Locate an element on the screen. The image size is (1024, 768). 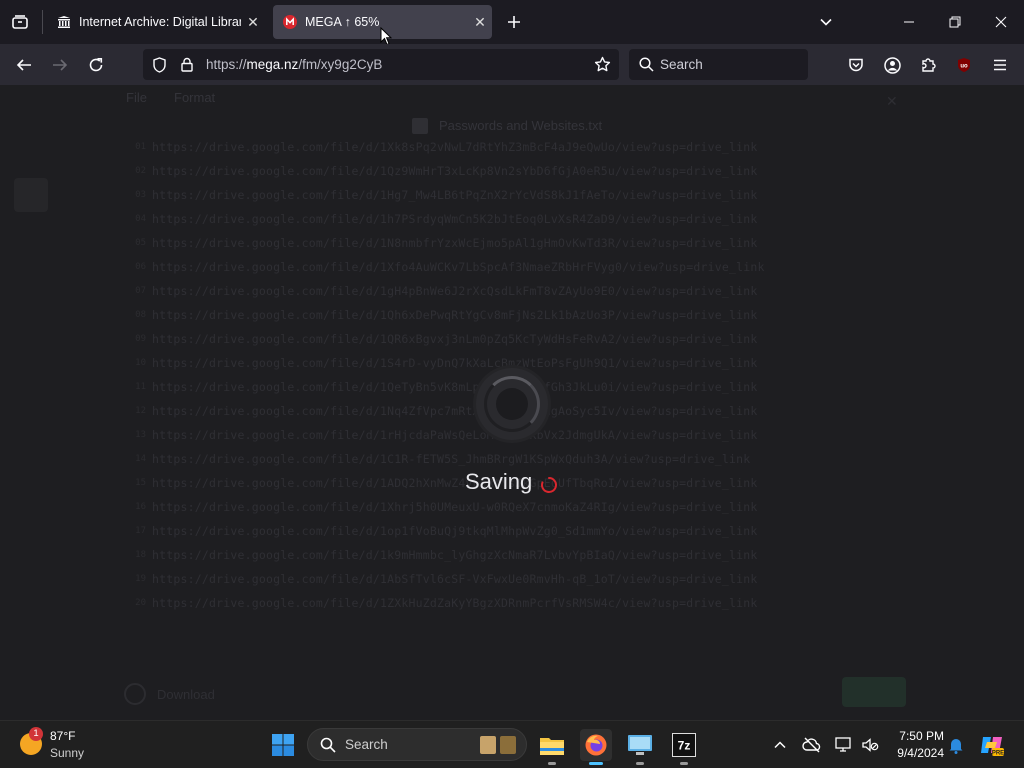
firefox-button is located at coordinates (596, 745).